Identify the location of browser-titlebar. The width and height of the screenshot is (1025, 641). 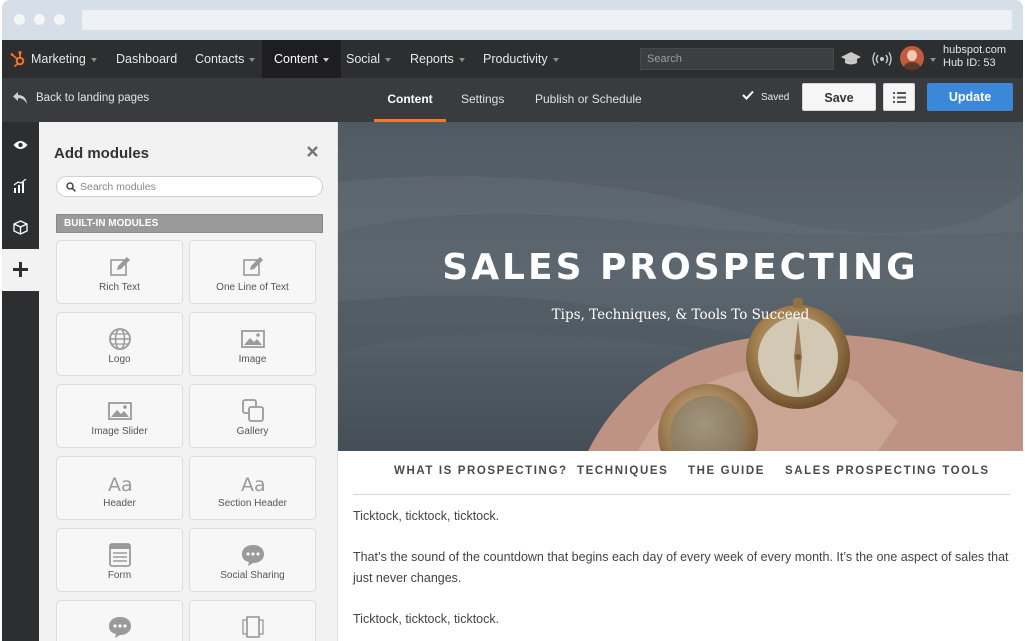
(512, 20).